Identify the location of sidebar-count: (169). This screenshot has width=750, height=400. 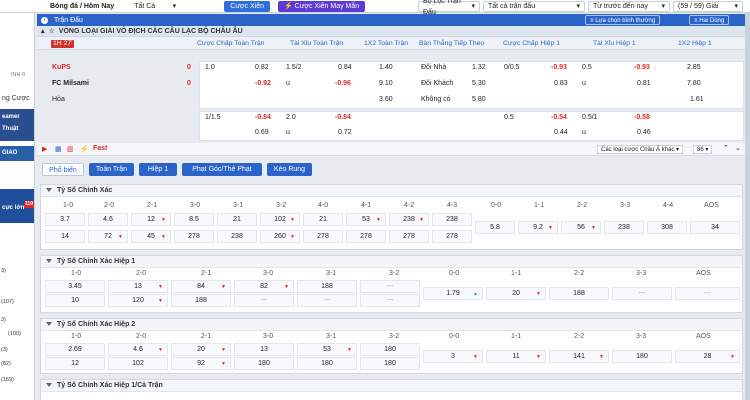
(7, 380).